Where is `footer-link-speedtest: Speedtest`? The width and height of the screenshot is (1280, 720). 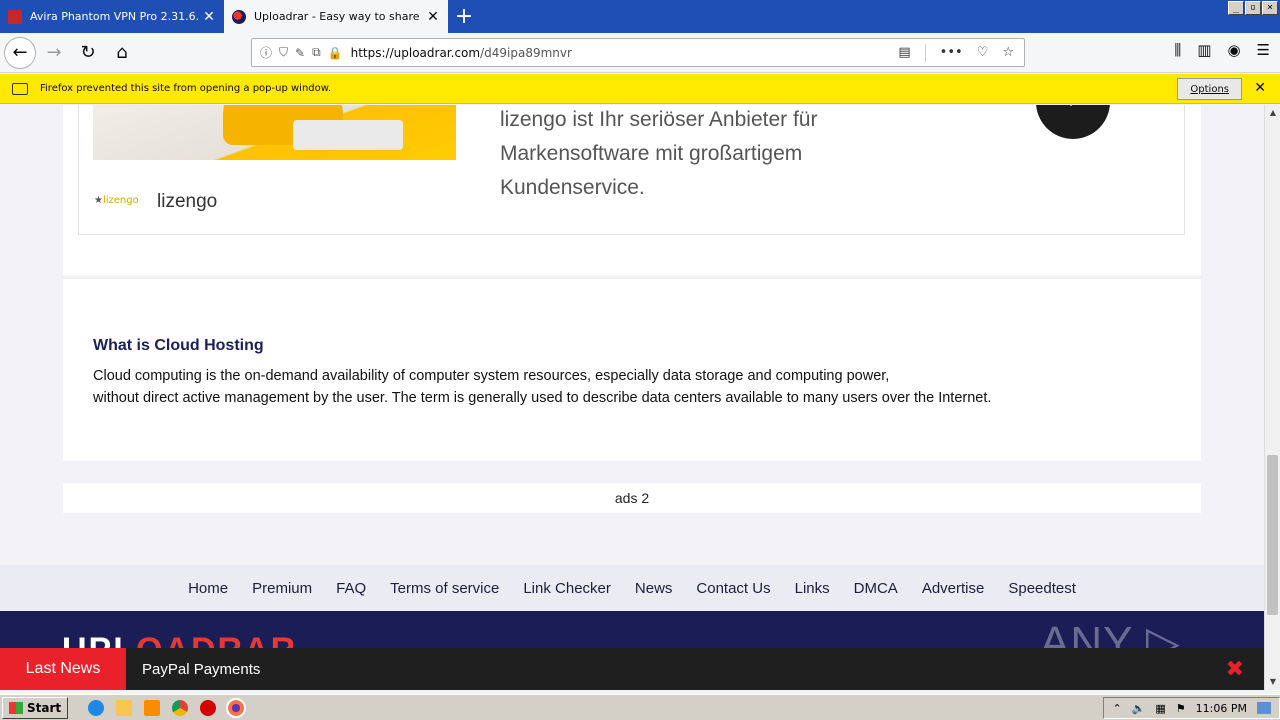 footer-link-speedtest: Speedtest is located at coordinates (1042, 588).